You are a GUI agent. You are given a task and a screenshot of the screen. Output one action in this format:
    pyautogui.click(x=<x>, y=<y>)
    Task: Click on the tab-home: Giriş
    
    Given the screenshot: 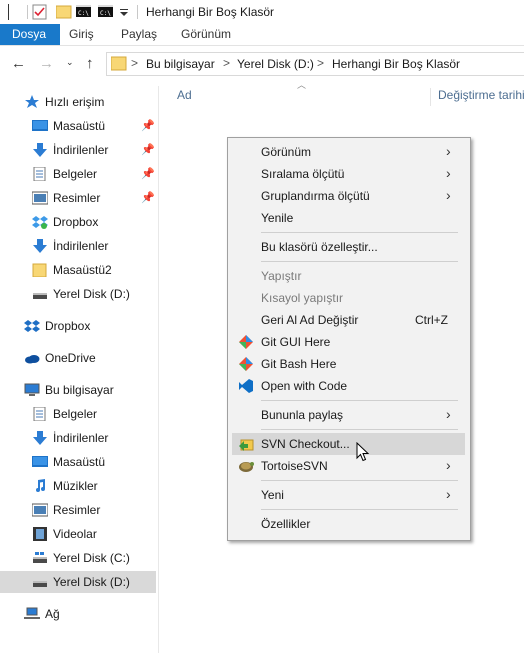 What is the action you would take?
    pyautogui.click(x=81, y=34)
    